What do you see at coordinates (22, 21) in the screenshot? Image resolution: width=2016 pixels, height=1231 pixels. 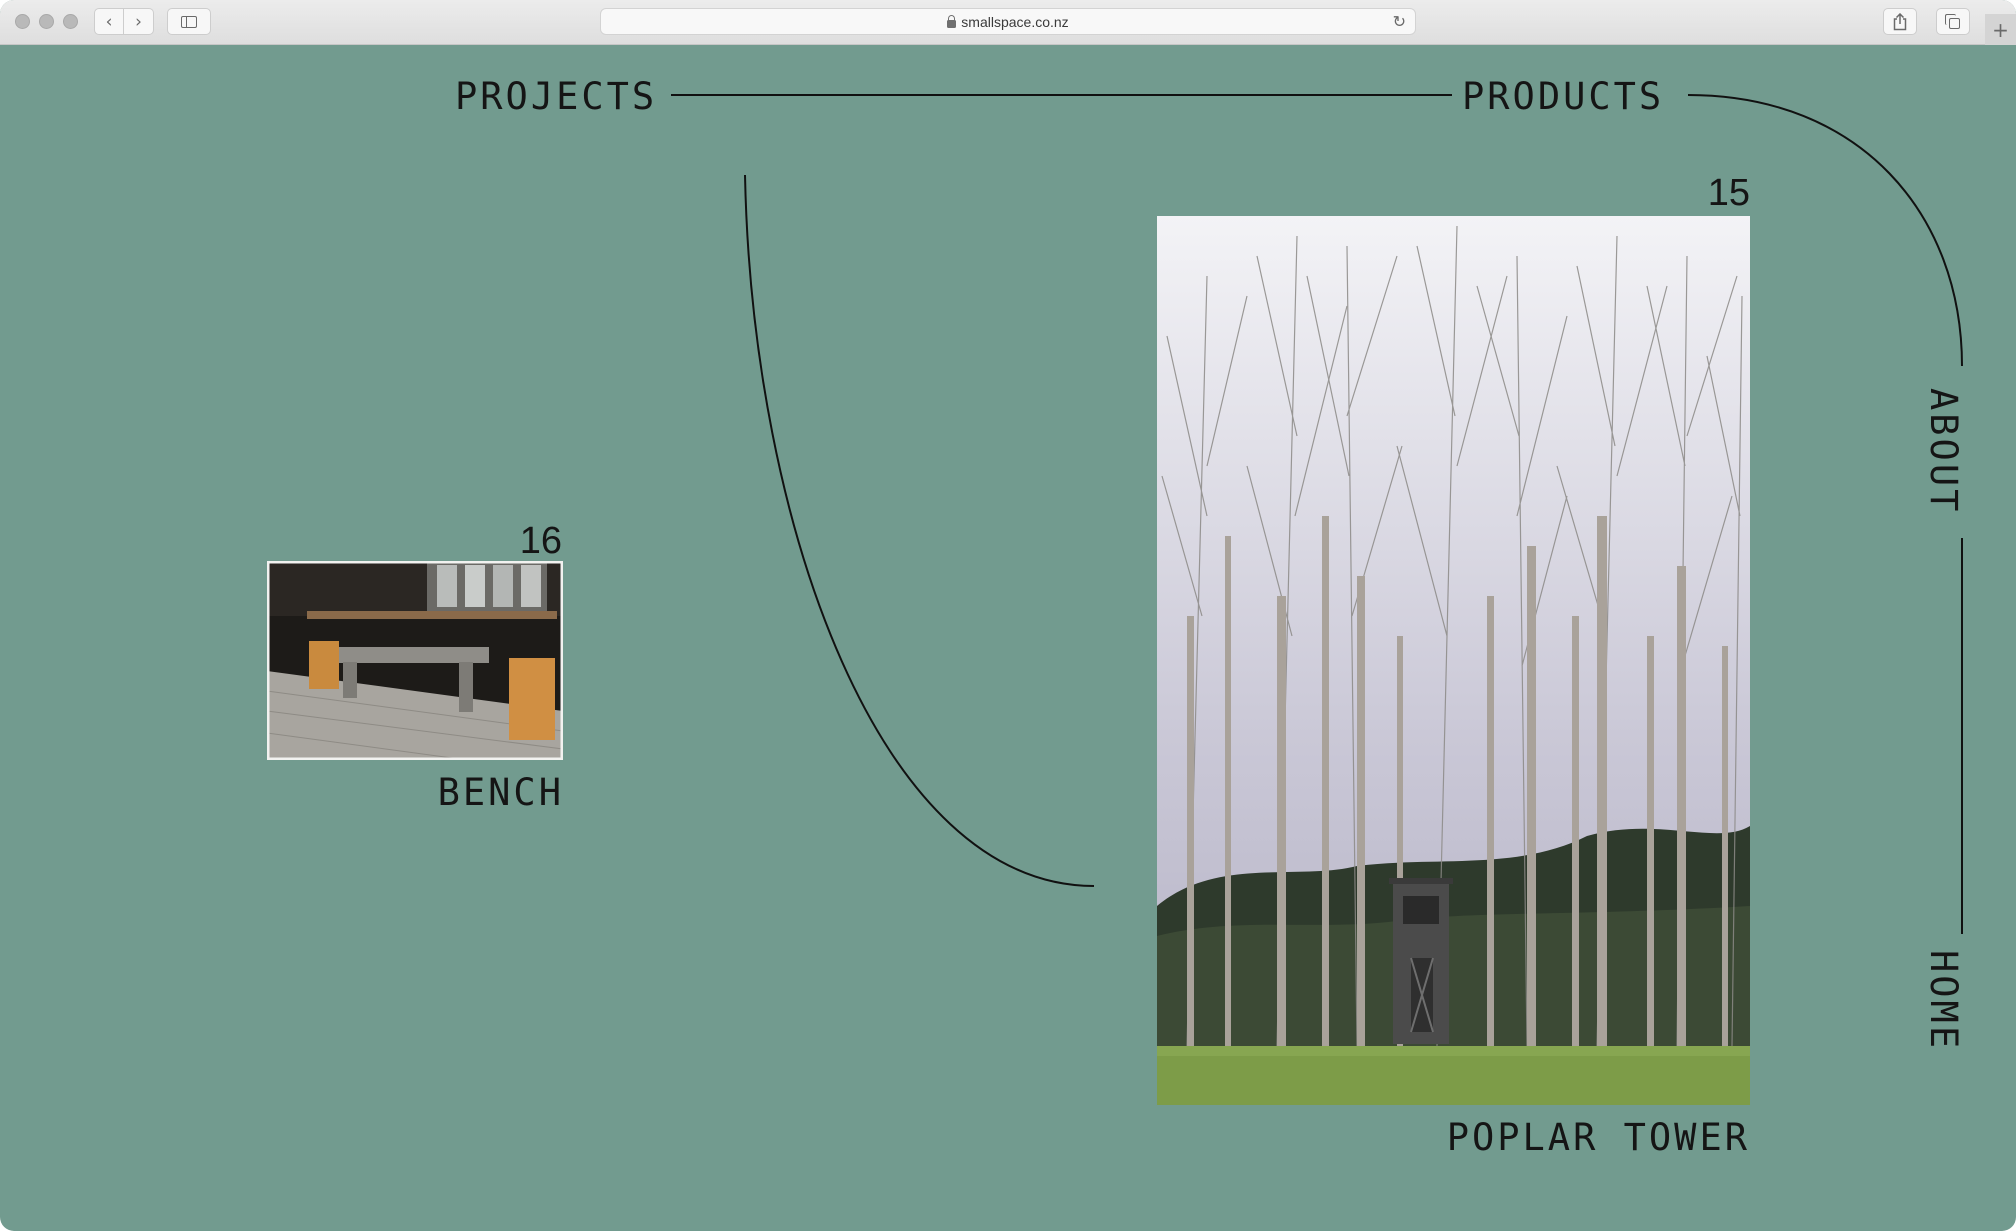 I see `close-window-button` at bounding box center [22, 21].